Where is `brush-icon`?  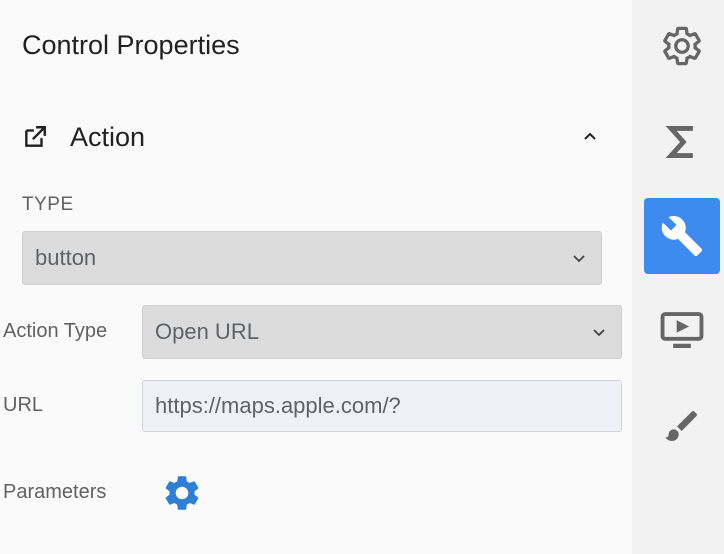 brush-icon is located at coordinates (681, 426).